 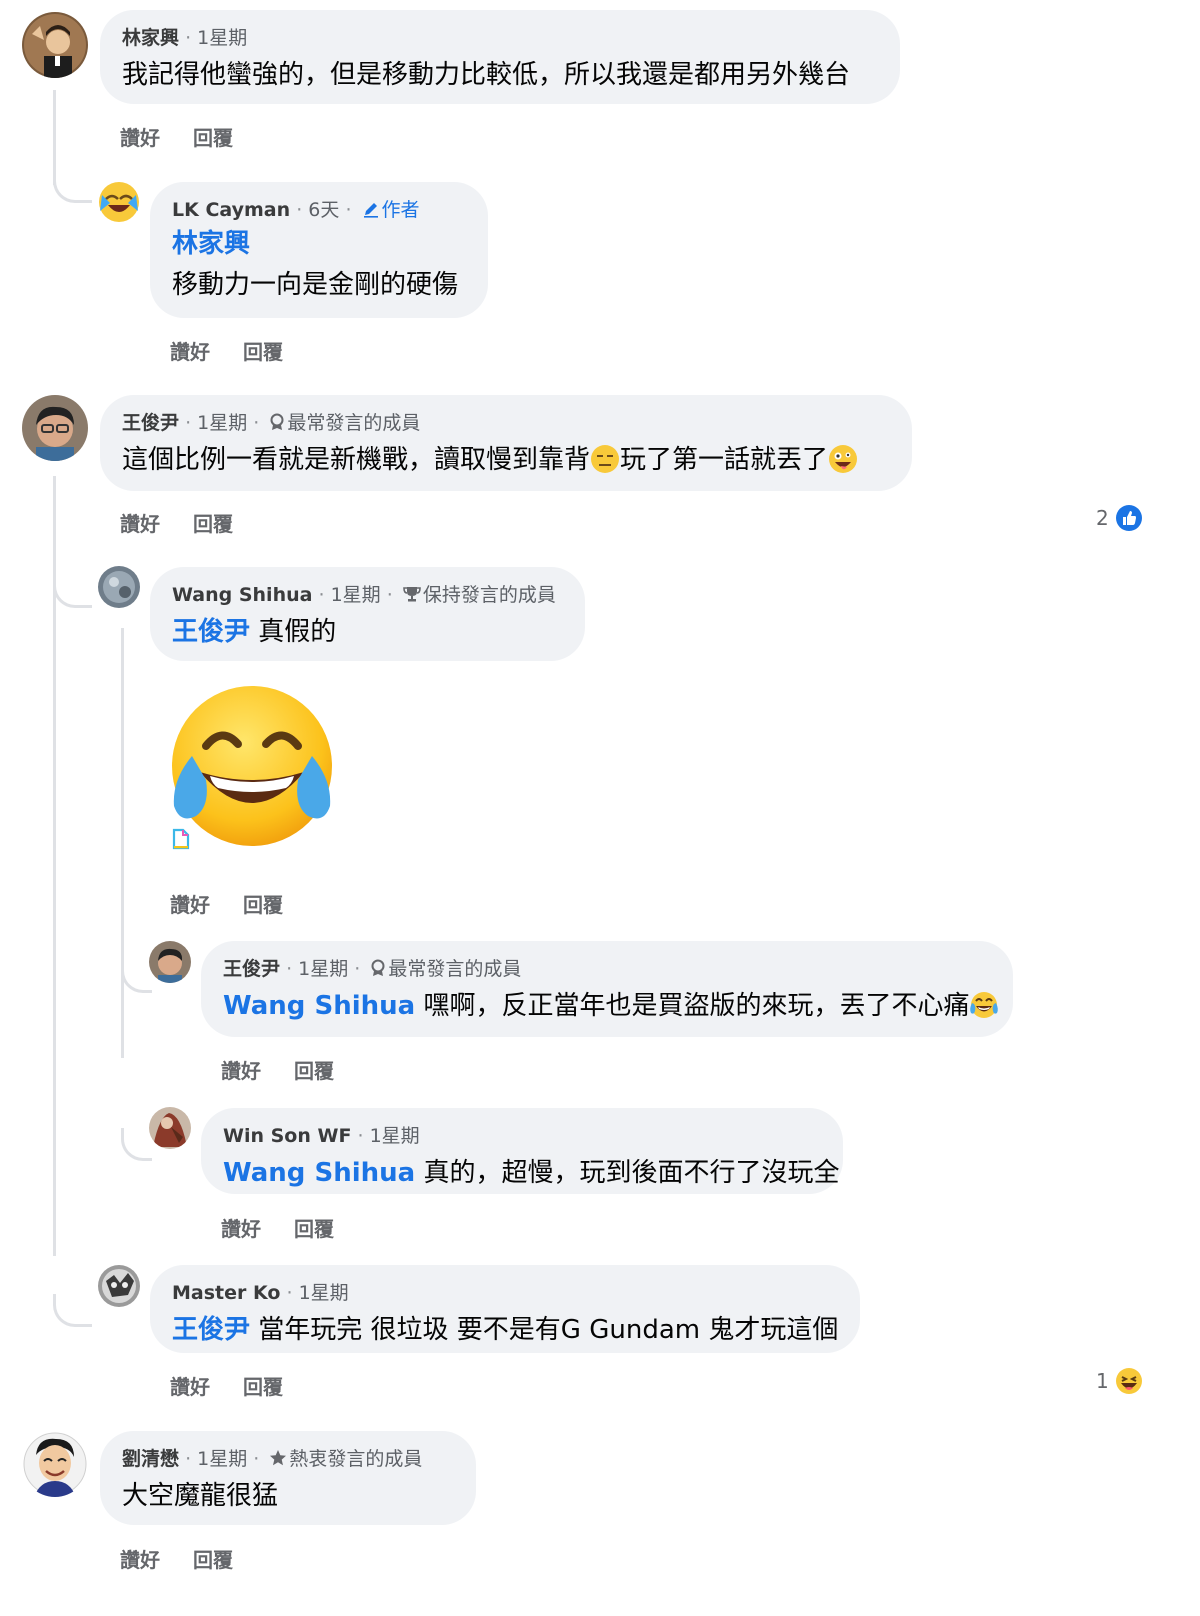 What do you see at coordinates (505, 1330) in the screenshot?
I see `comment-text: 王俊尹 當年玩完 很垃圾 要不是有G Gundam 鬼才玩這個` at bounding box center [505, 1330].